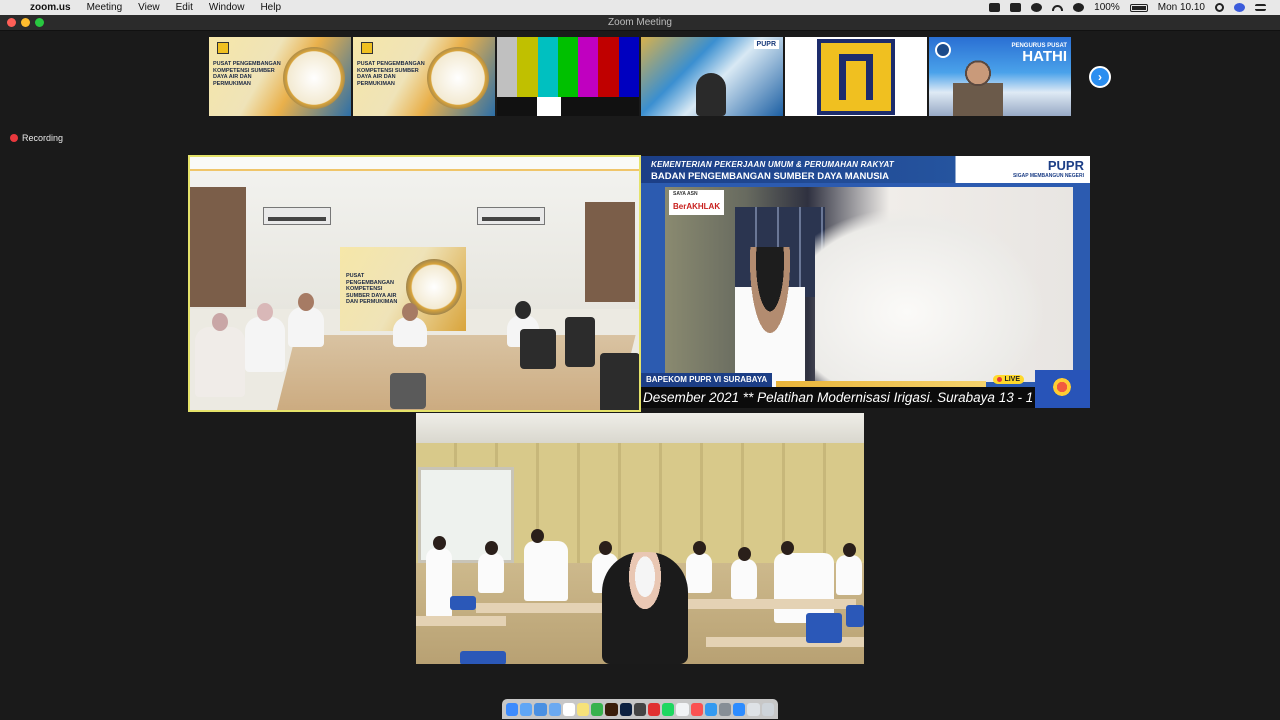 The image size is (1280, 720). Describe the element at coordinates (1181, 7) in the screenshot. I see `menubar-clock: Mon 10.10` at that location.